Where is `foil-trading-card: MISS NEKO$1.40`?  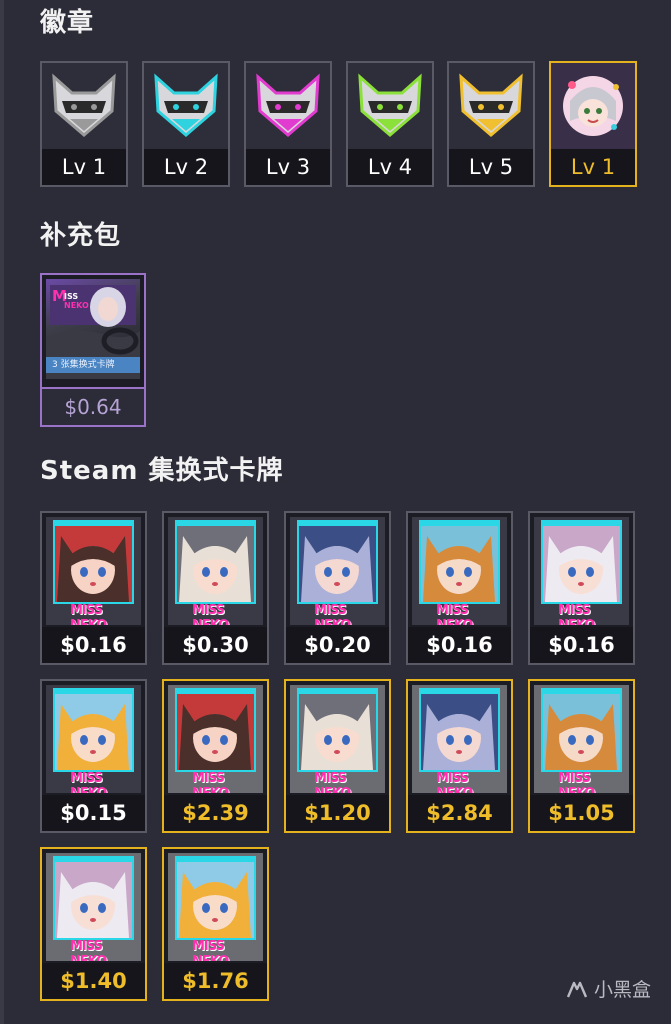
foil-trading-card: MISS NEKO$1.40 is located at coordinates (93, 924).